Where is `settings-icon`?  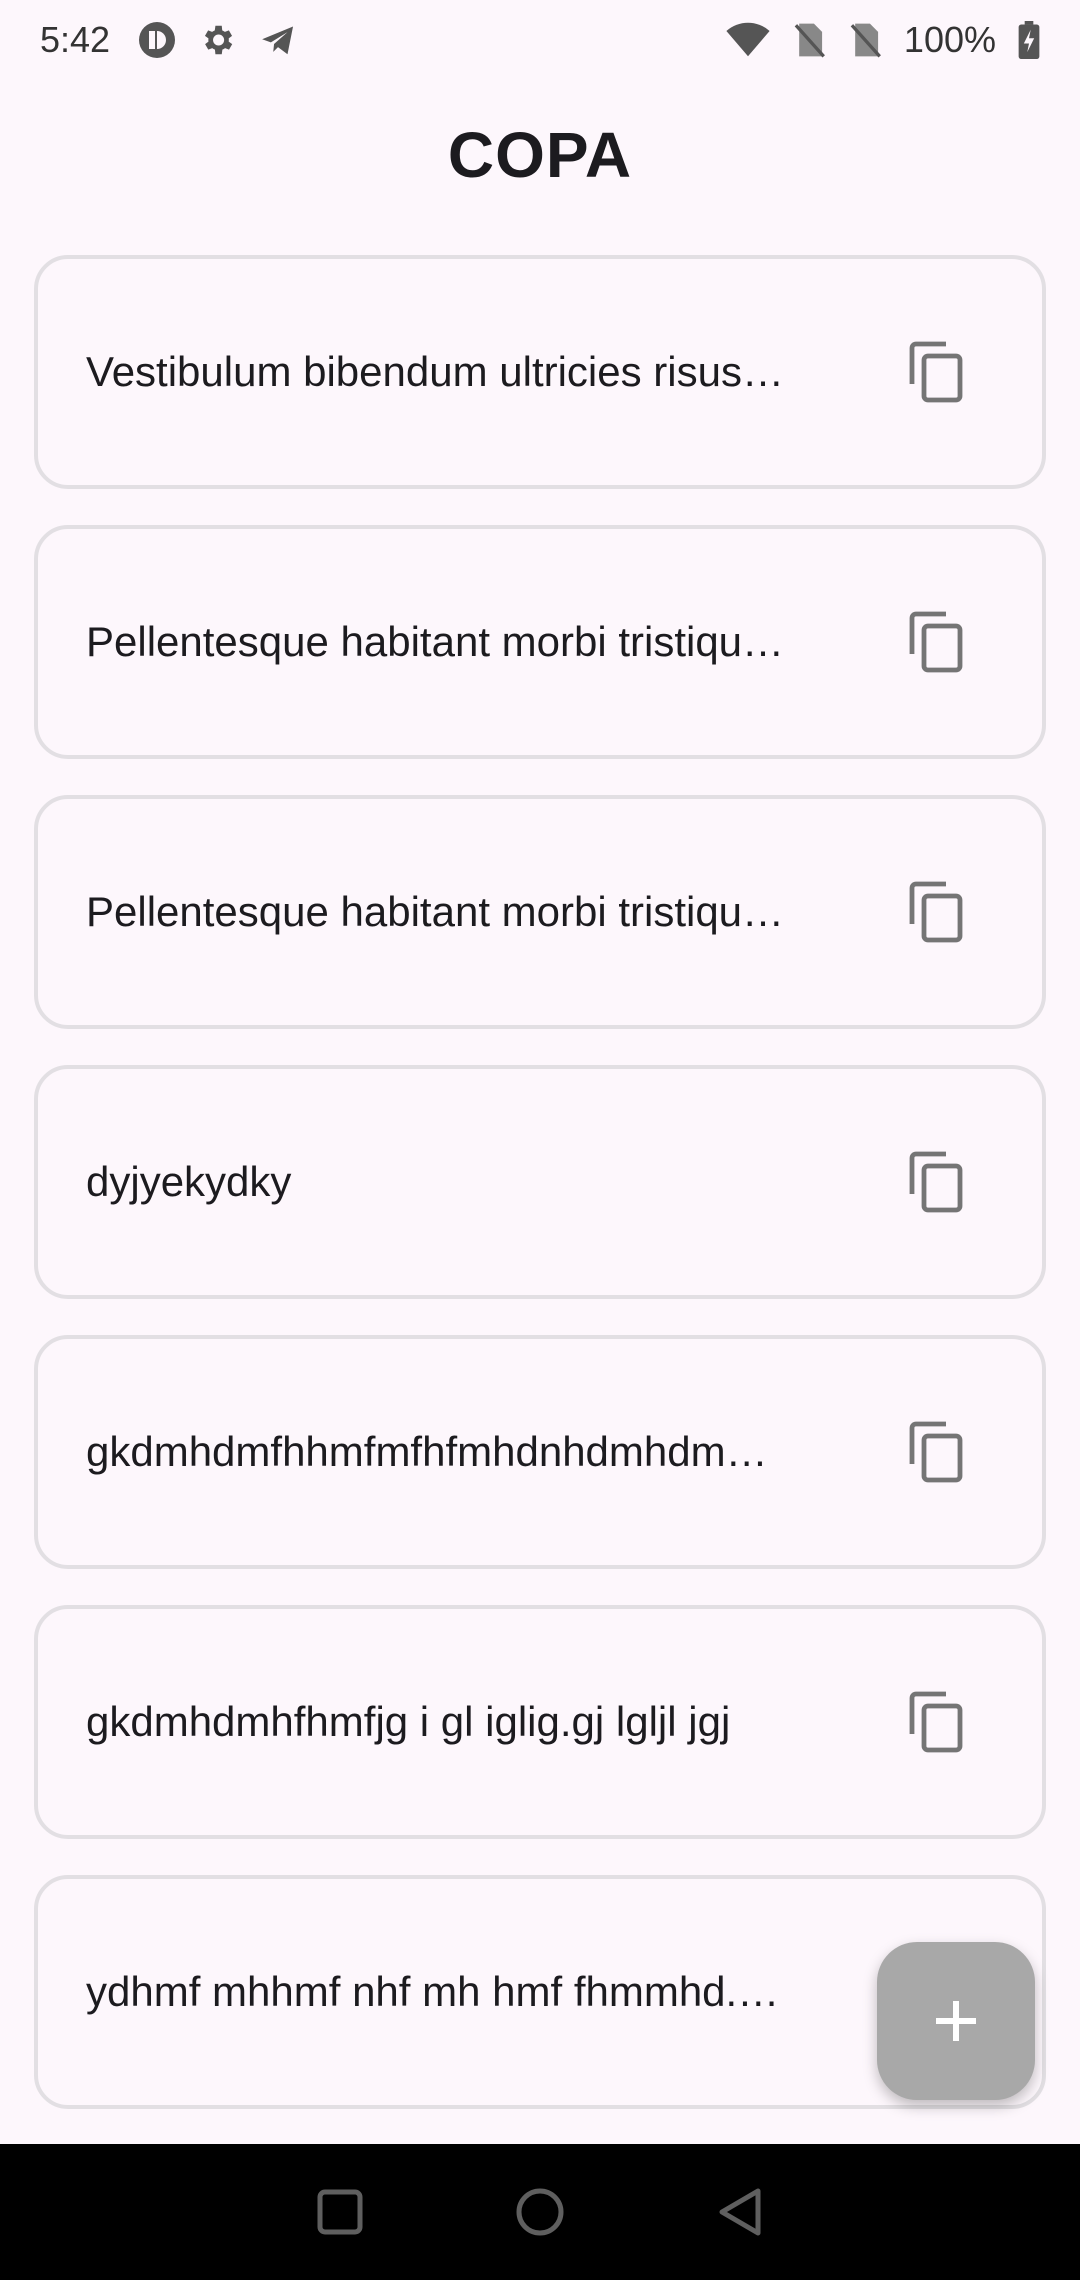
settings-icon is located at coordinates (217, 40).